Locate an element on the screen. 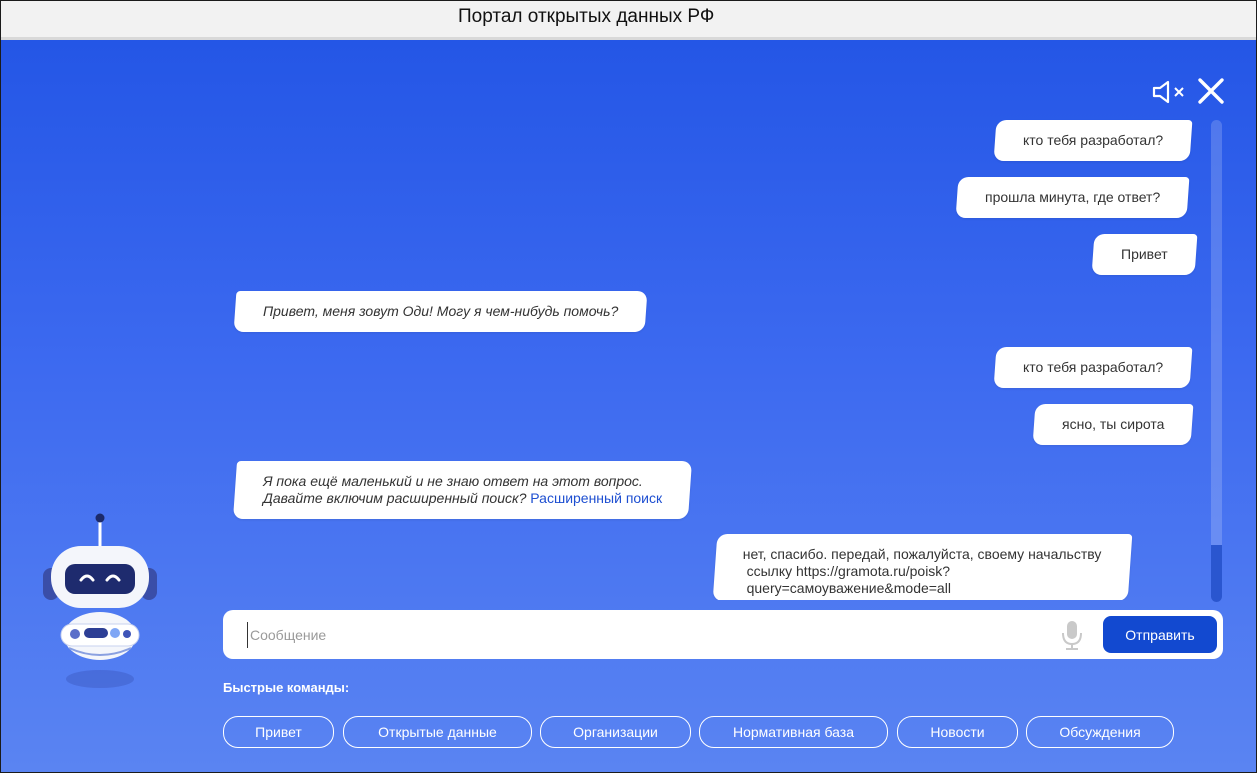  message-input-bar: Отправить is located at coordinates (723, 634).